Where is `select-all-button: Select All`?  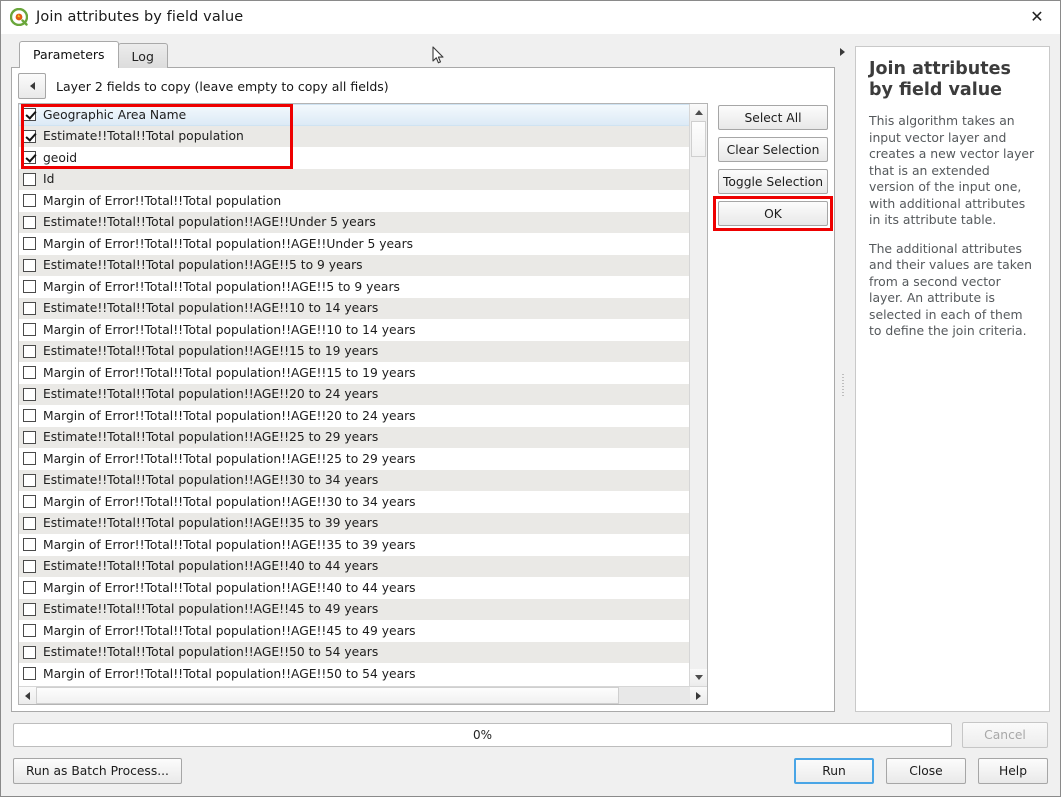 select-all-button: Select All is located at coordinates (773, 117).